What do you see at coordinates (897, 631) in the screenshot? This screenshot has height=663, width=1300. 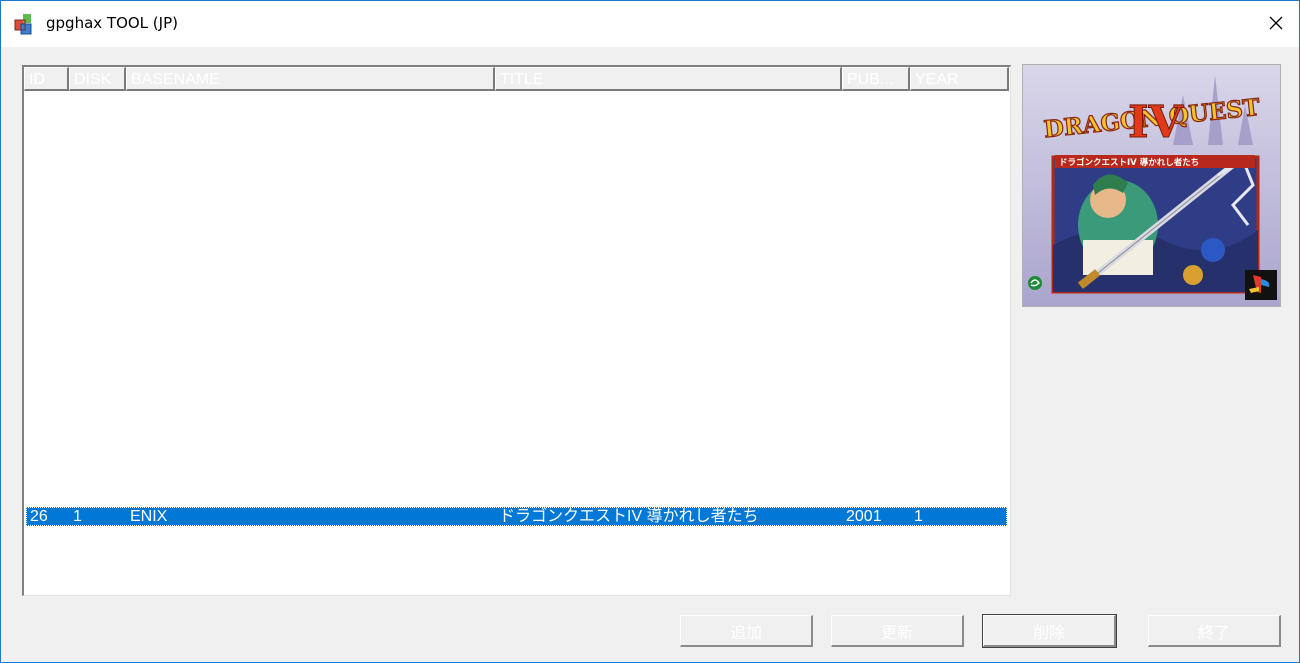 I see `update-button: 更新` at bounding box center [897, 631].